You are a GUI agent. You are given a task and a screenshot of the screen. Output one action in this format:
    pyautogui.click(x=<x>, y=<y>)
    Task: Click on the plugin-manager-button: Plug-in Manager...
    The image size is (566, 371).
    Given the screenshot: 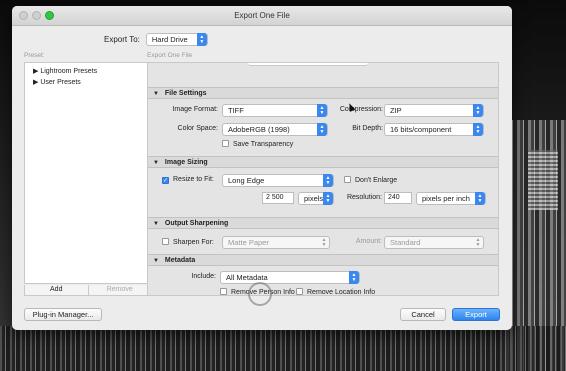 What is the action you would take?
    pyautogui.click(x=63, y=314)
    